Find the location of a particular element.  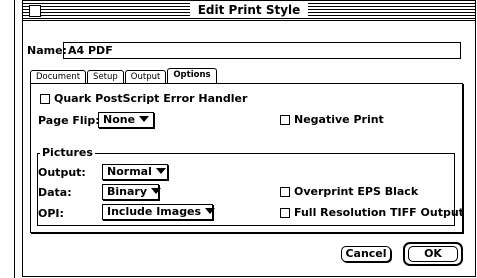

opi-popup: Include Images is located at coordinates (159, 212).